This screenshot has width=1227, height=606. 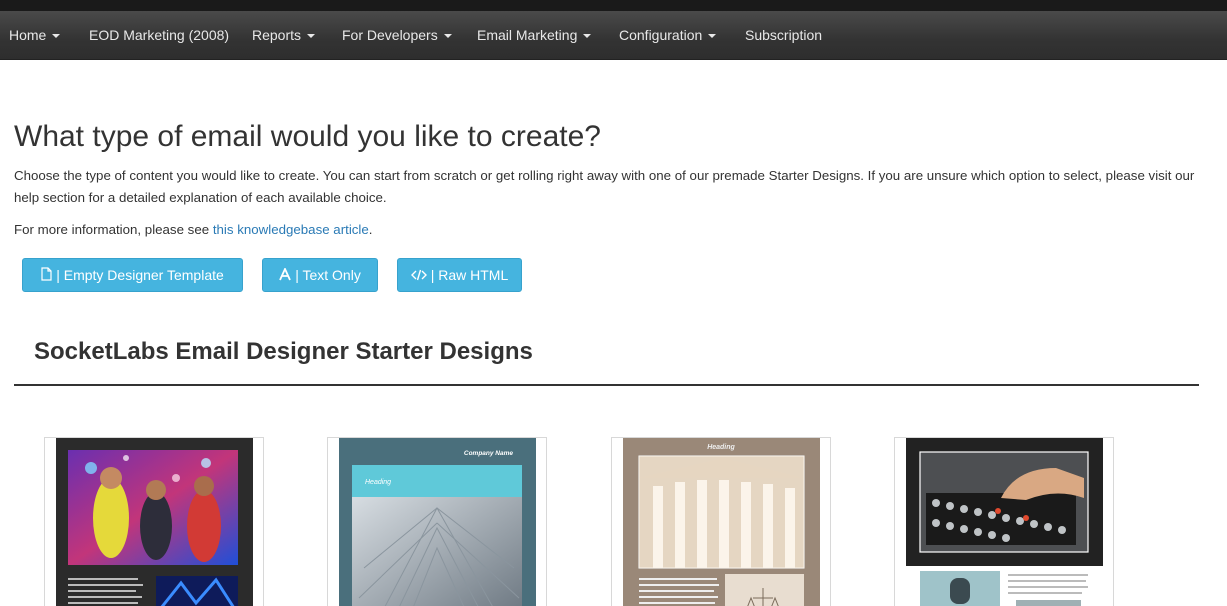 I want to click on more-info-suffix: ., so click(x=370, y=229).